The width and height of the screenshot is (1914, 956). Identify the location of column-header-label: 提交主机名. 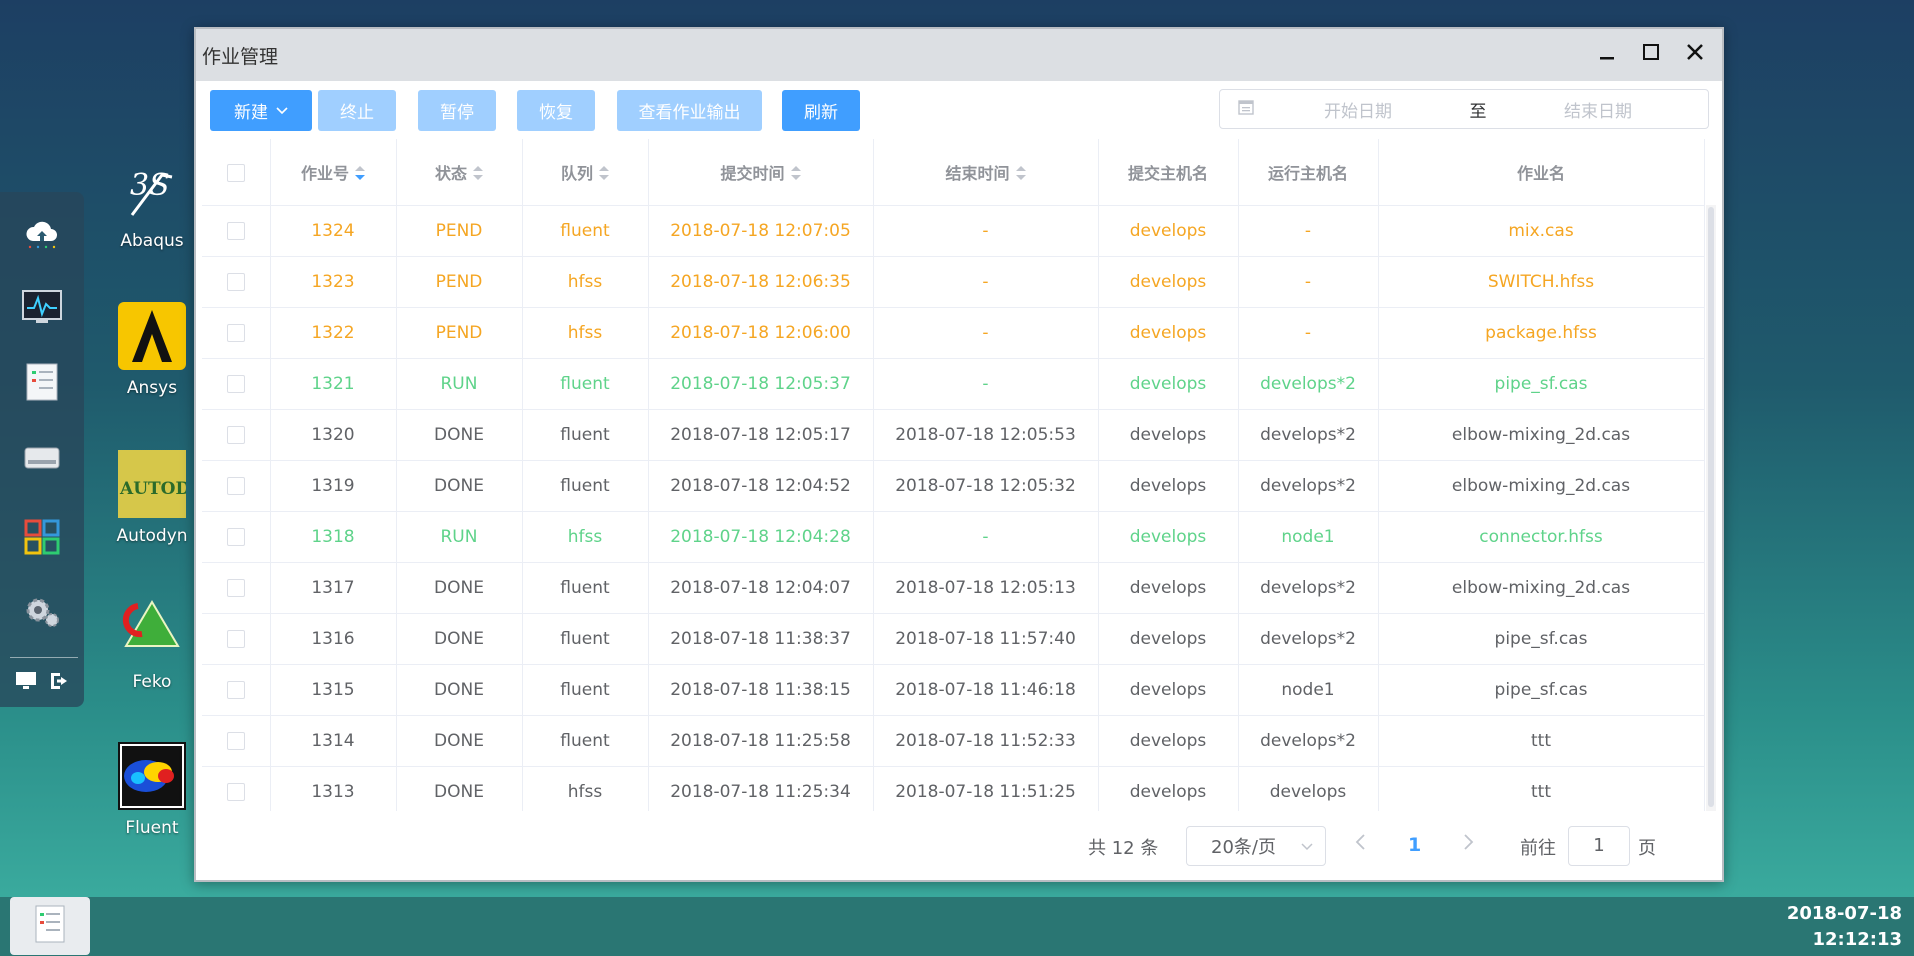
(1167, 173).